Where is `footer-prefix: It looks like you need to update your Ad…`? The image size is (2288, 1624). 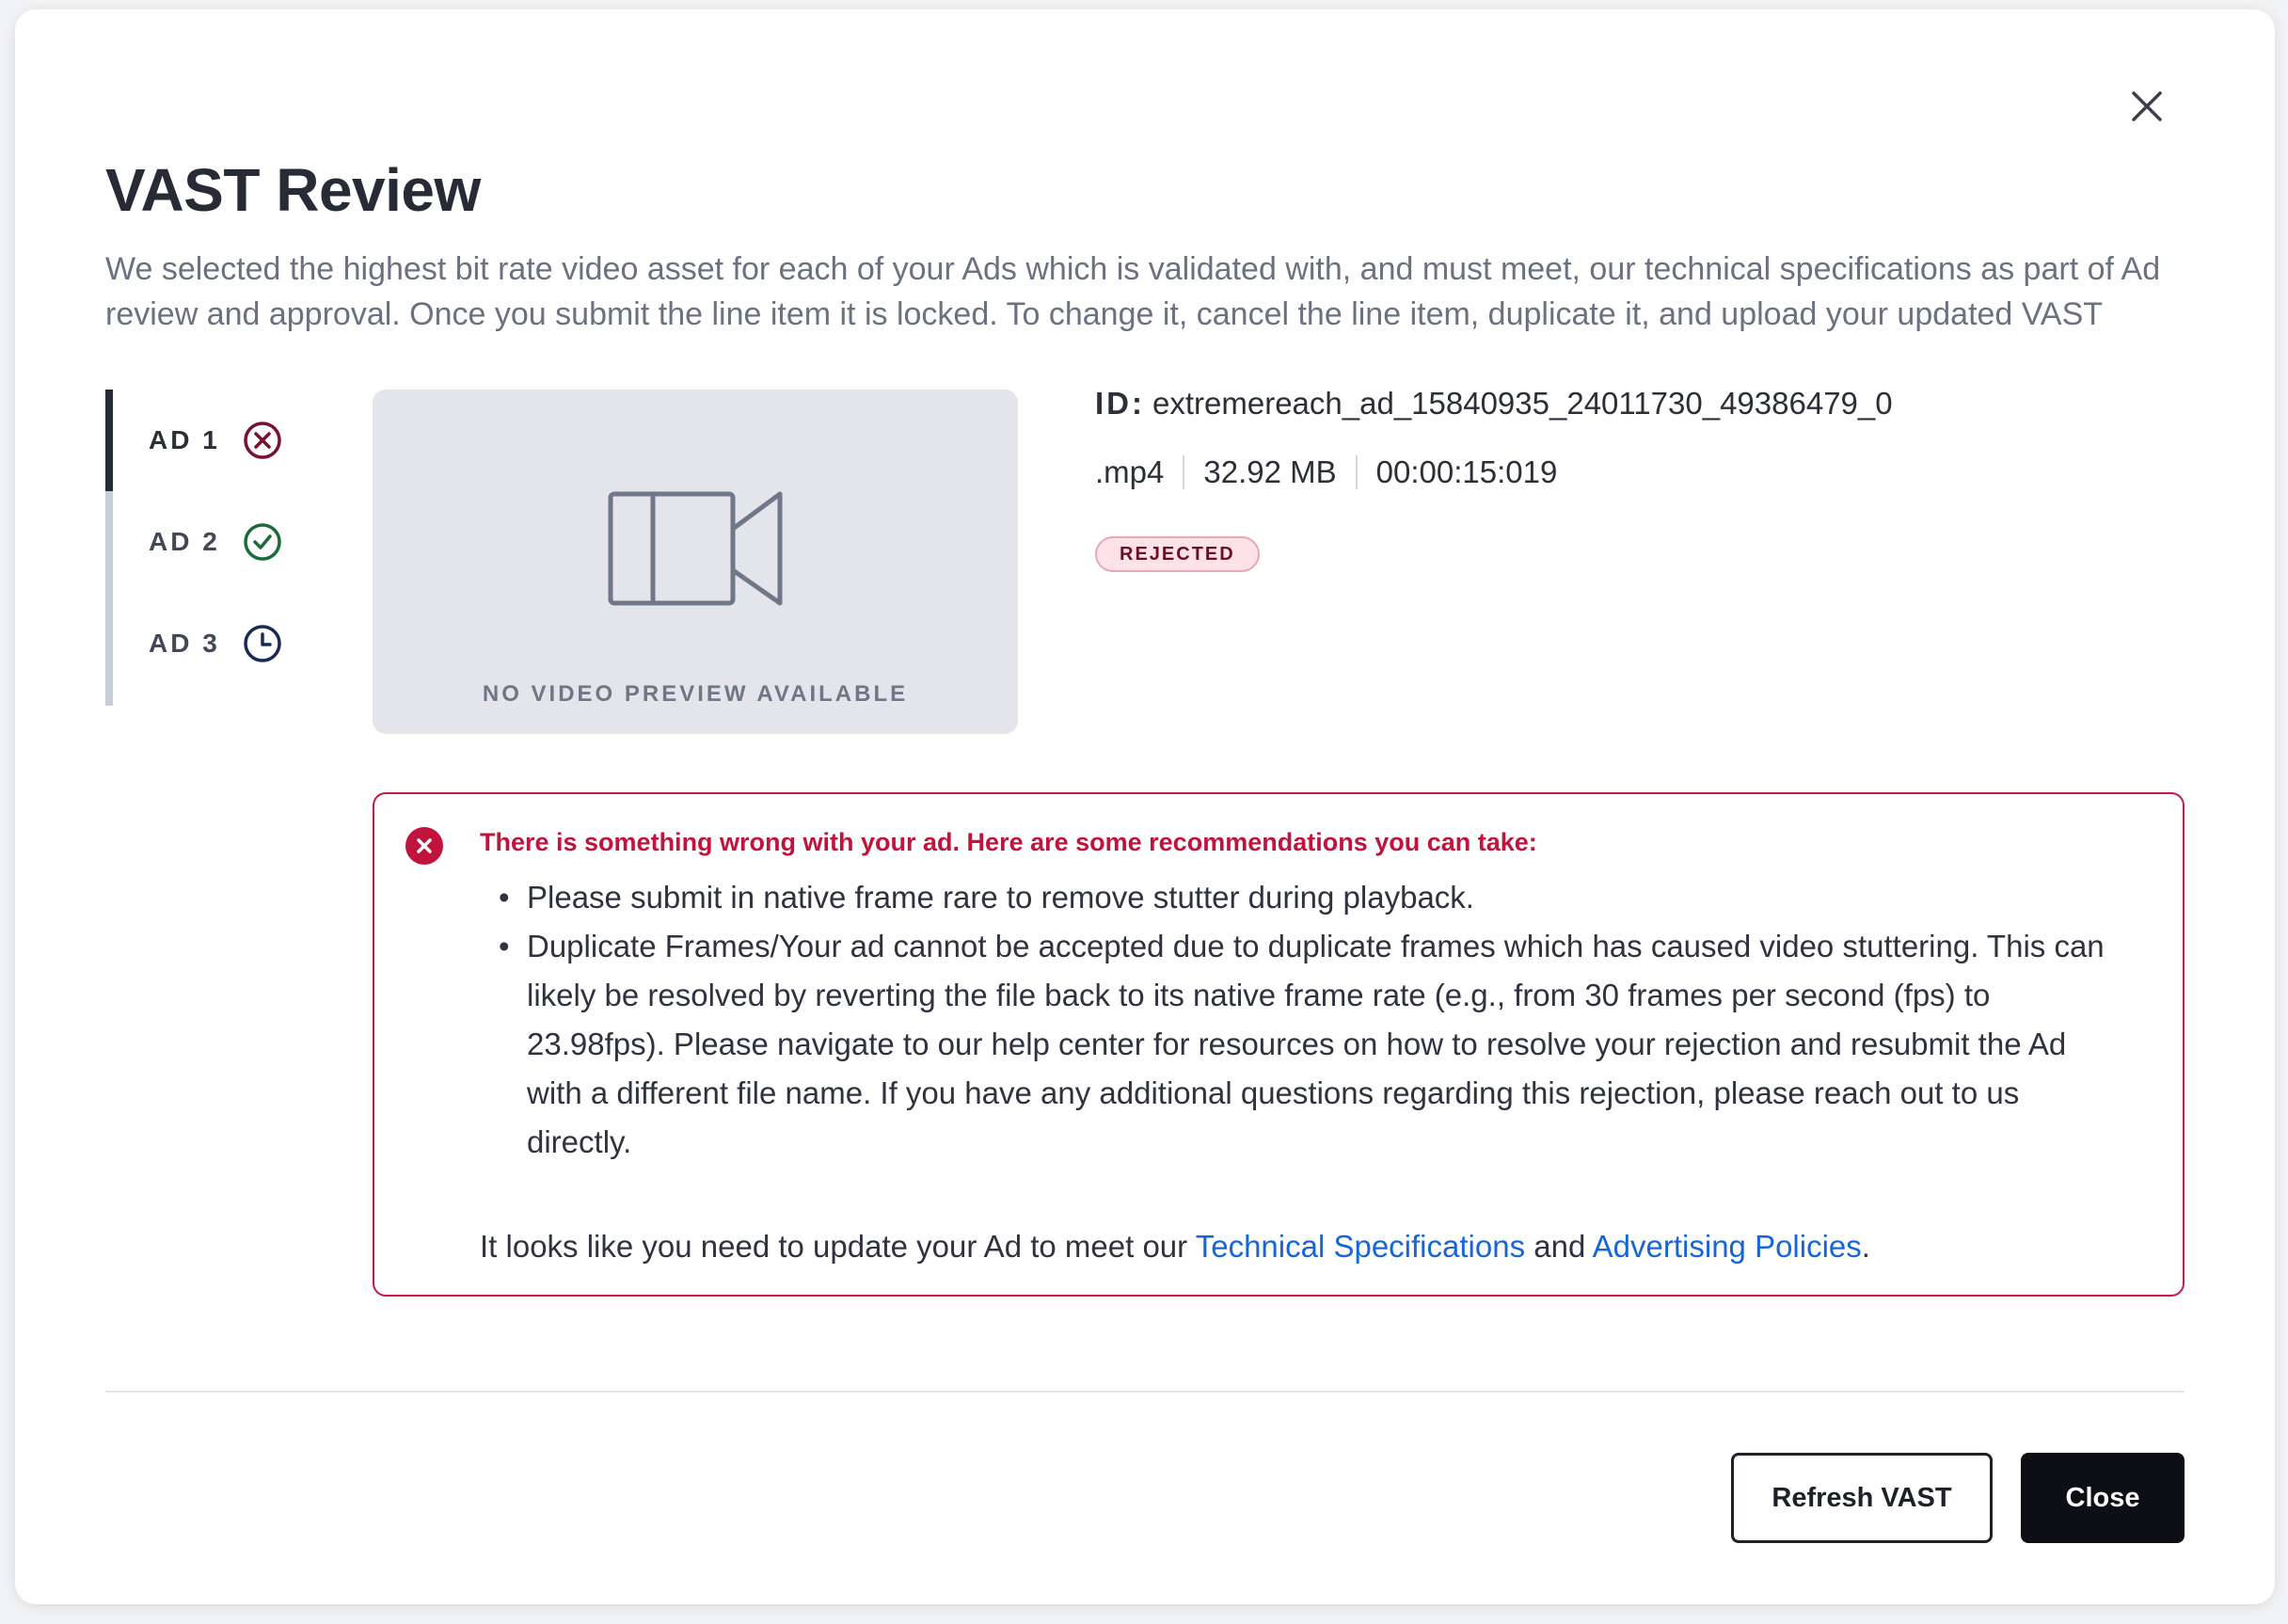
footer-prefix: It looks like you need to update your Ad… is located at coordinates (838, 1246).